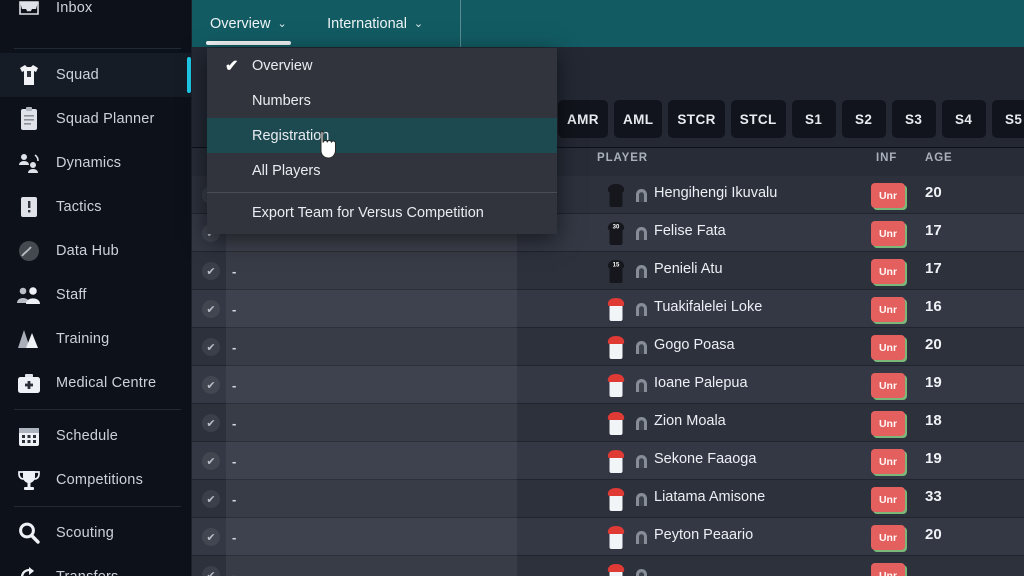 This screenshot has width=1024, height=576. I want to click on menu-item-overview: ✔ Overview, so click(382, 65).